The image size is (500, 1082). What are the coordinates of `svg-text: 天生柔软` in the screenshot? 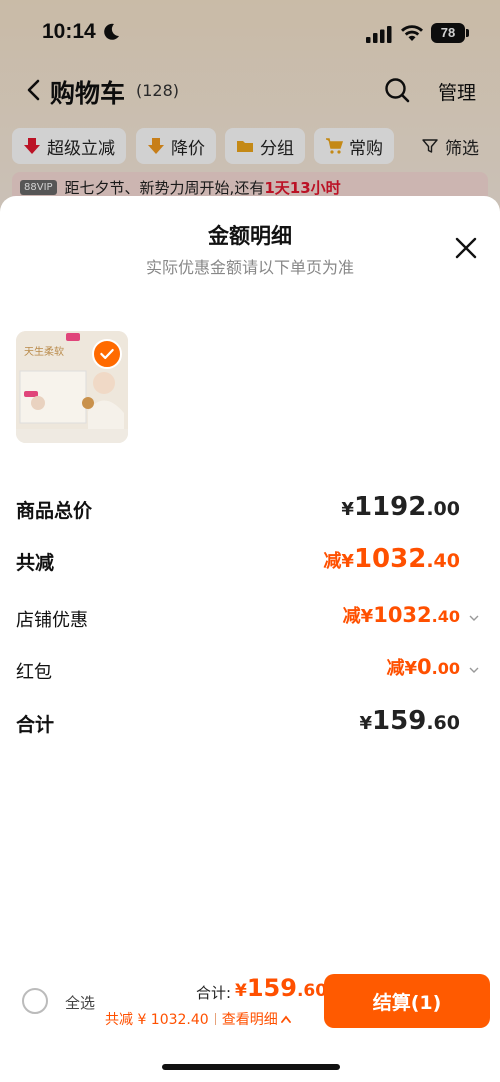 It's located at (44, 351).